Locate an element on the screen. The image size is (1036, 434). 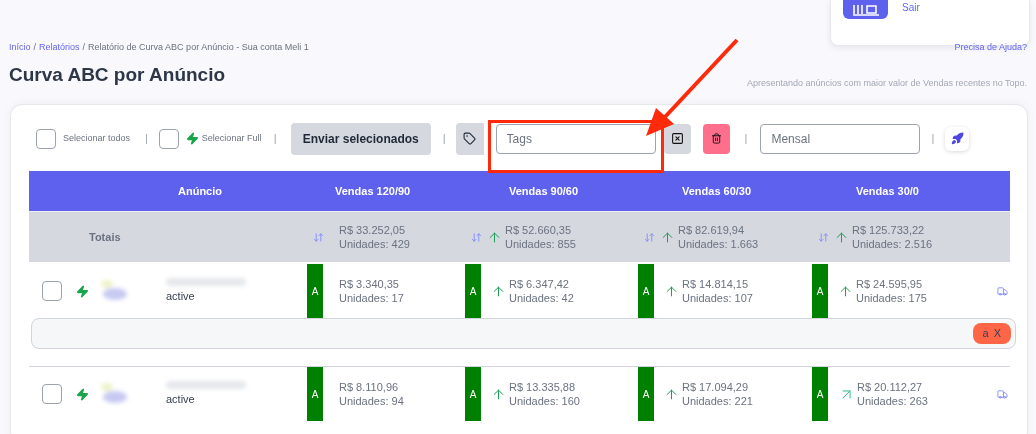
units-count: Unidades: 2.516 is located at coordinates (892, 244).